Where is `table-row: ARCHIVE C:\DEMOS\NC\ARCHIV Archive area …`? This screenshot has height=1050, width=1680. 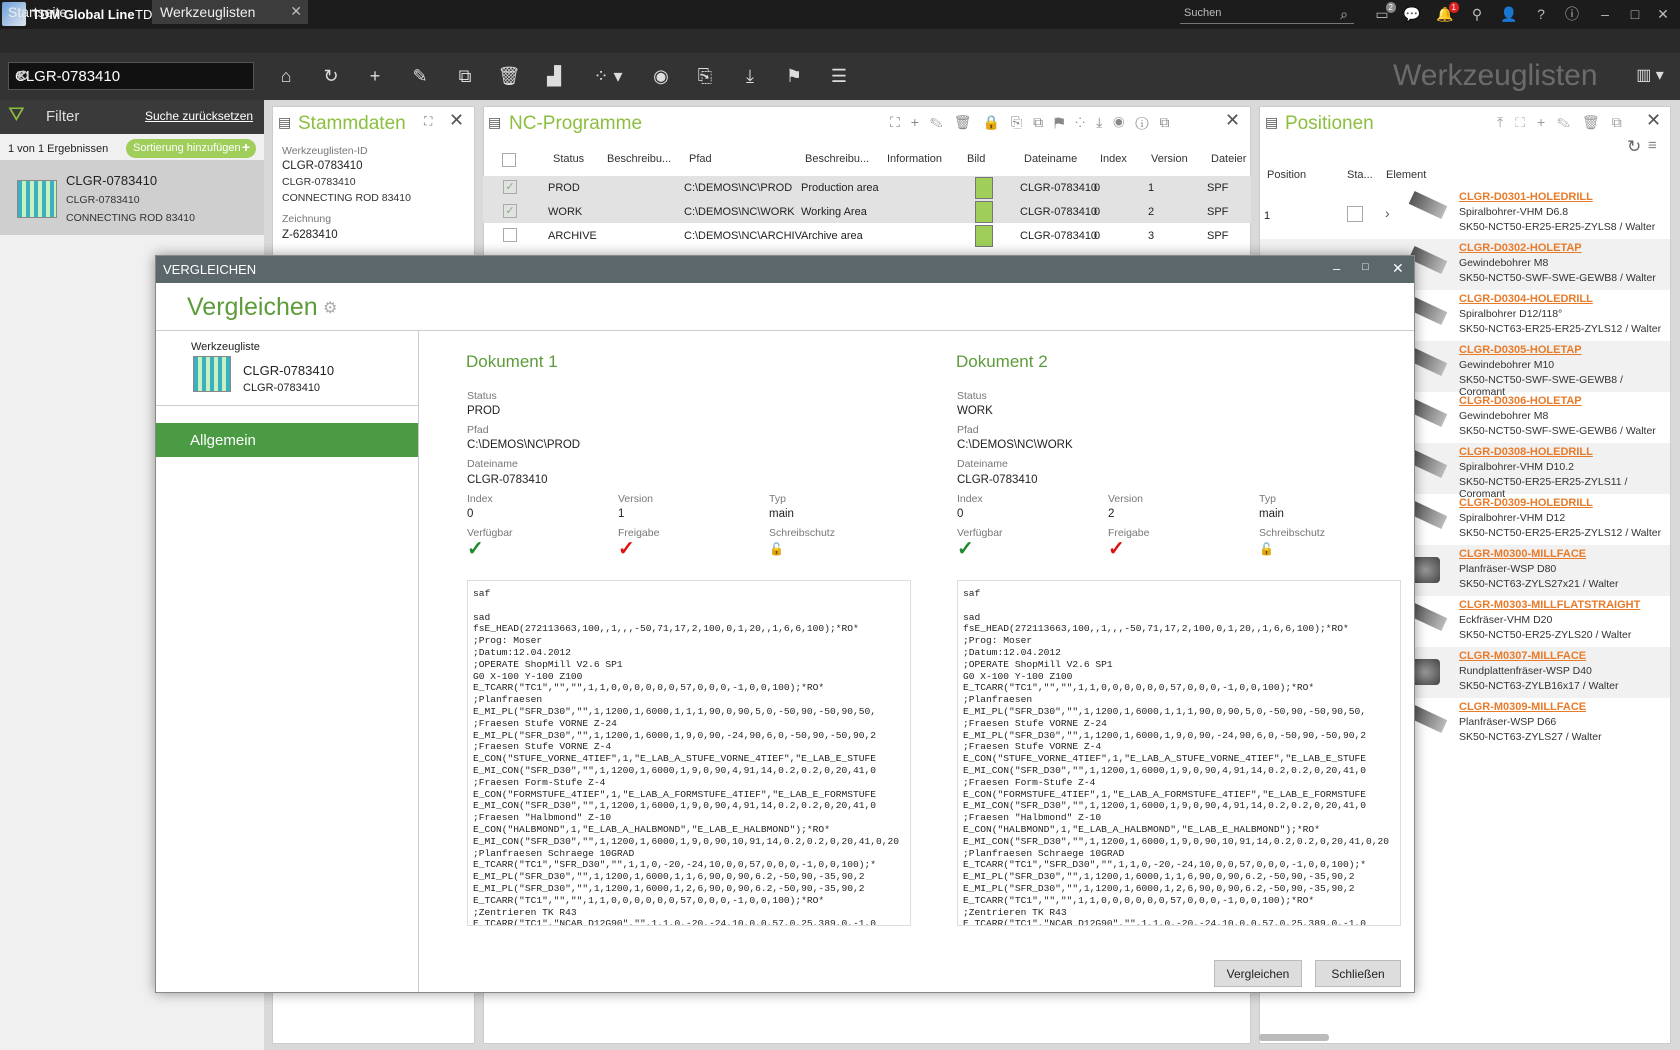
table-row: ARCHIVE C:\DEMOS\NC\ARCHIV Archive area … is located at coordinates (867, 236).